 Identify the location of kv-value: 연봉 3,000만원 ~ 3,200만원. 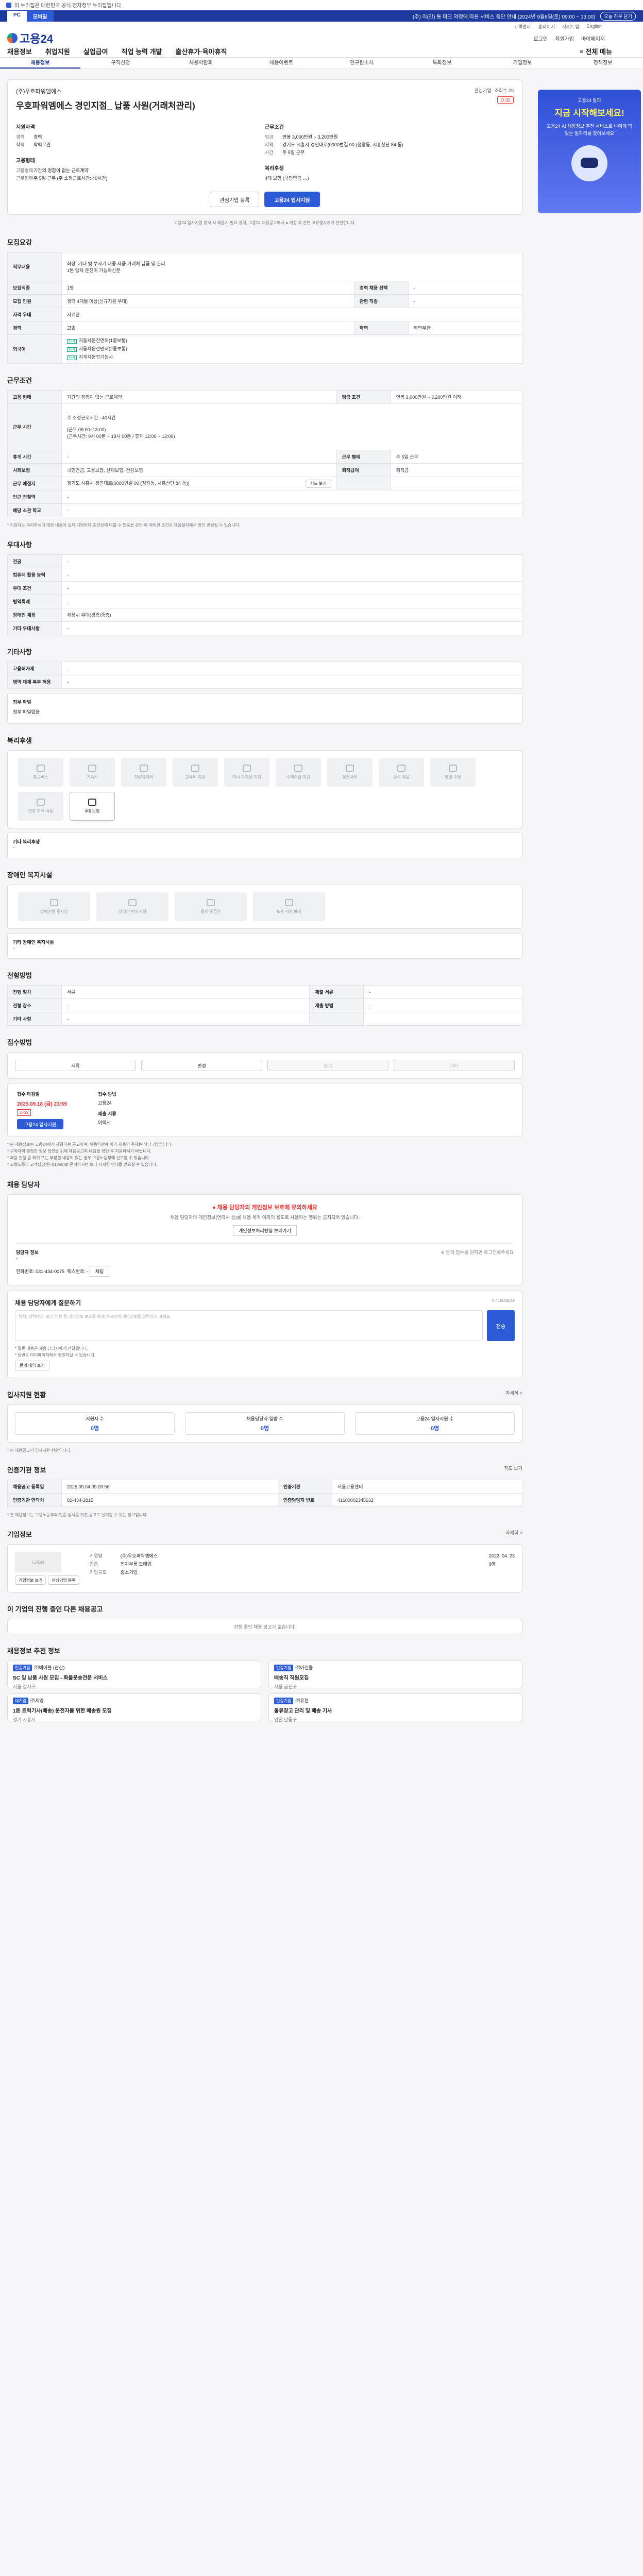
(310, 137).